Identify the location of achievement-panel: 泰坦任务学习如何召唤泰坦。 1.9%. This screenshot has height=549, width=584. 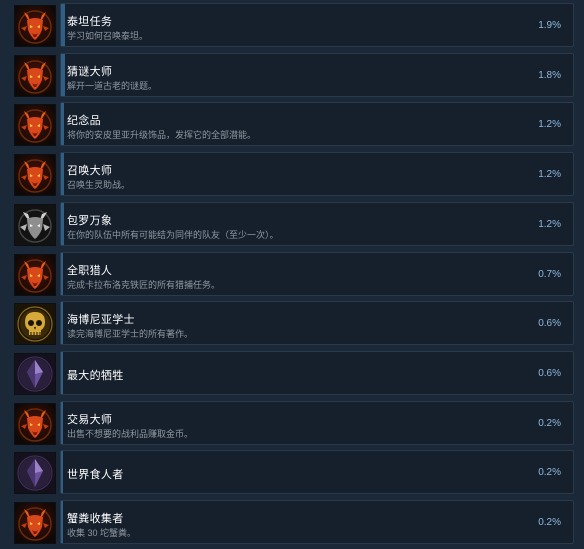
(317, 25).